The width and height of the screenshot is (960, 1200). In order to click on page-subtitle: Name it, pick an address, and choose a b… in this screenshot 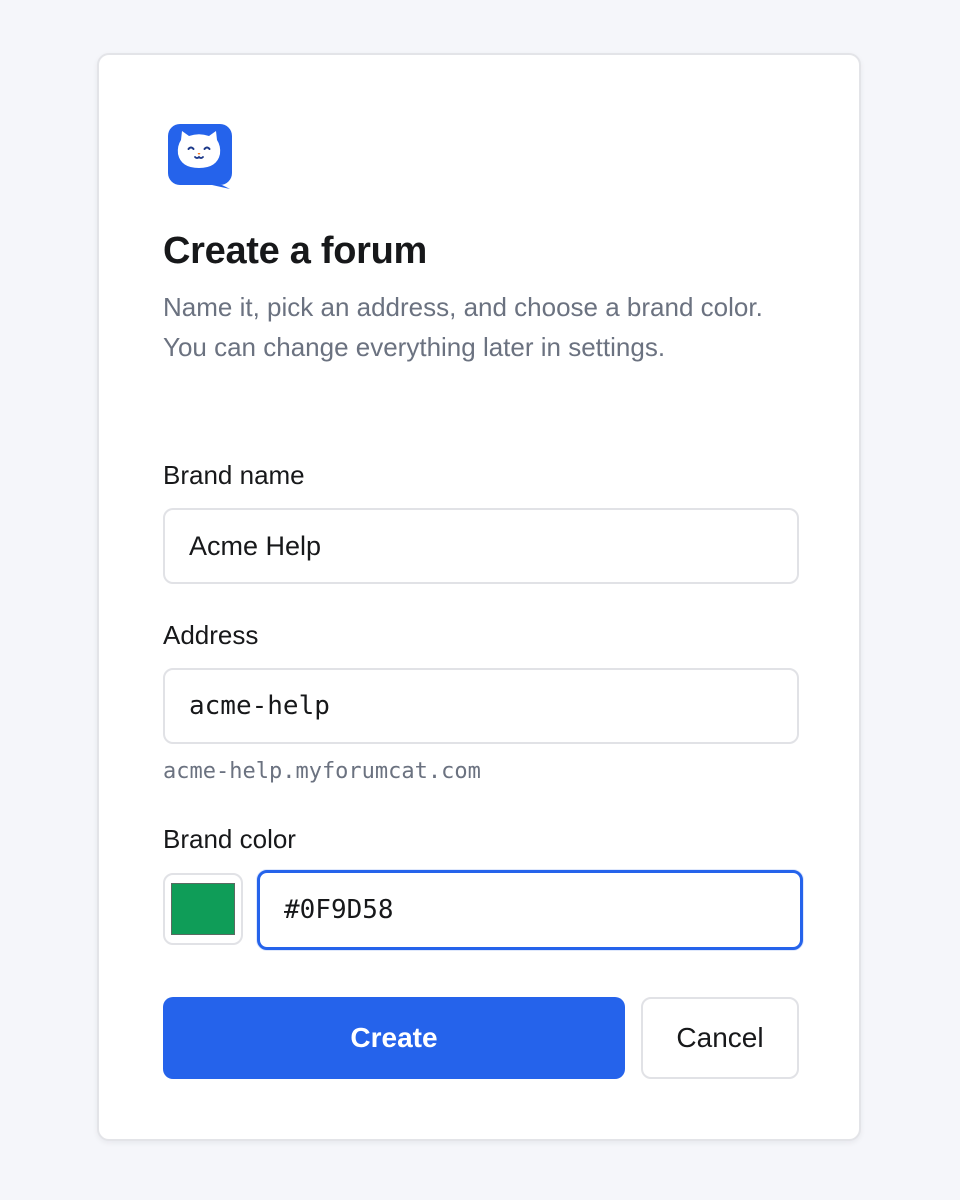, I will do `click(463, 327)`.